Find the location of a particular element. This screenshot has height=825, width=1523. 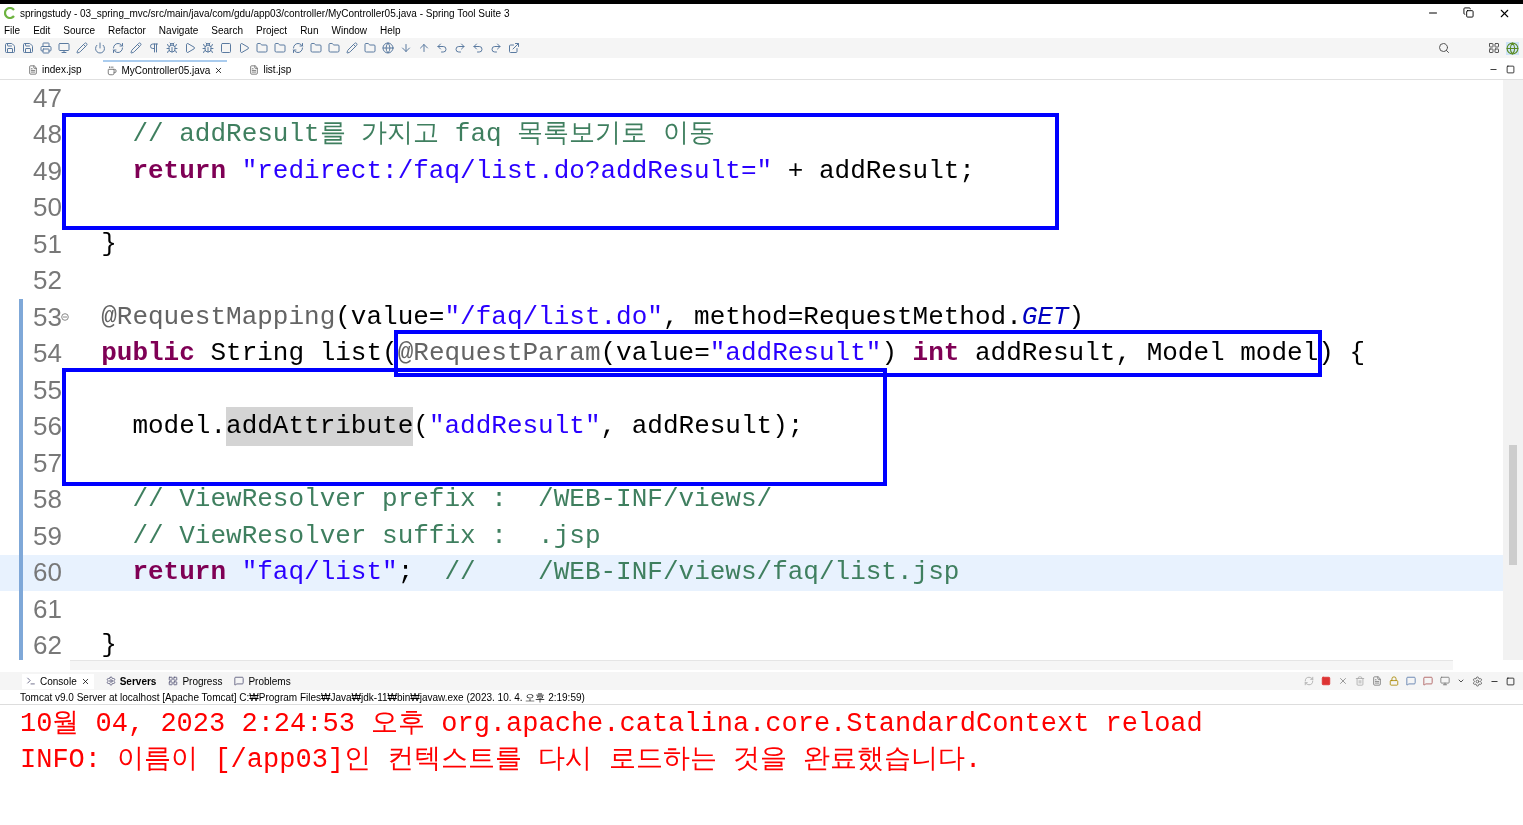

code-token: public is located at coordinates (147, 353).